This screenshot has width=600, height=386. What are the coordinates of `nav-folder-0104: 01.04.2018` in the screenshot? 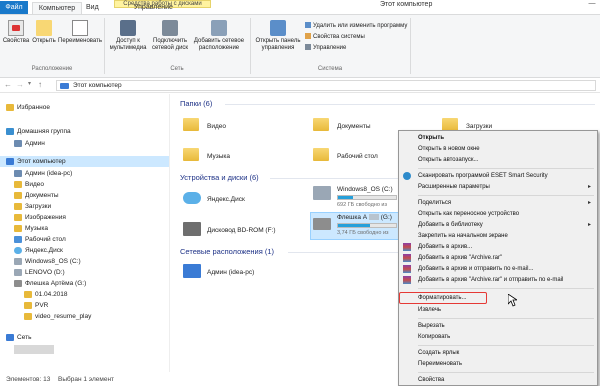 It's located at (46, 294).